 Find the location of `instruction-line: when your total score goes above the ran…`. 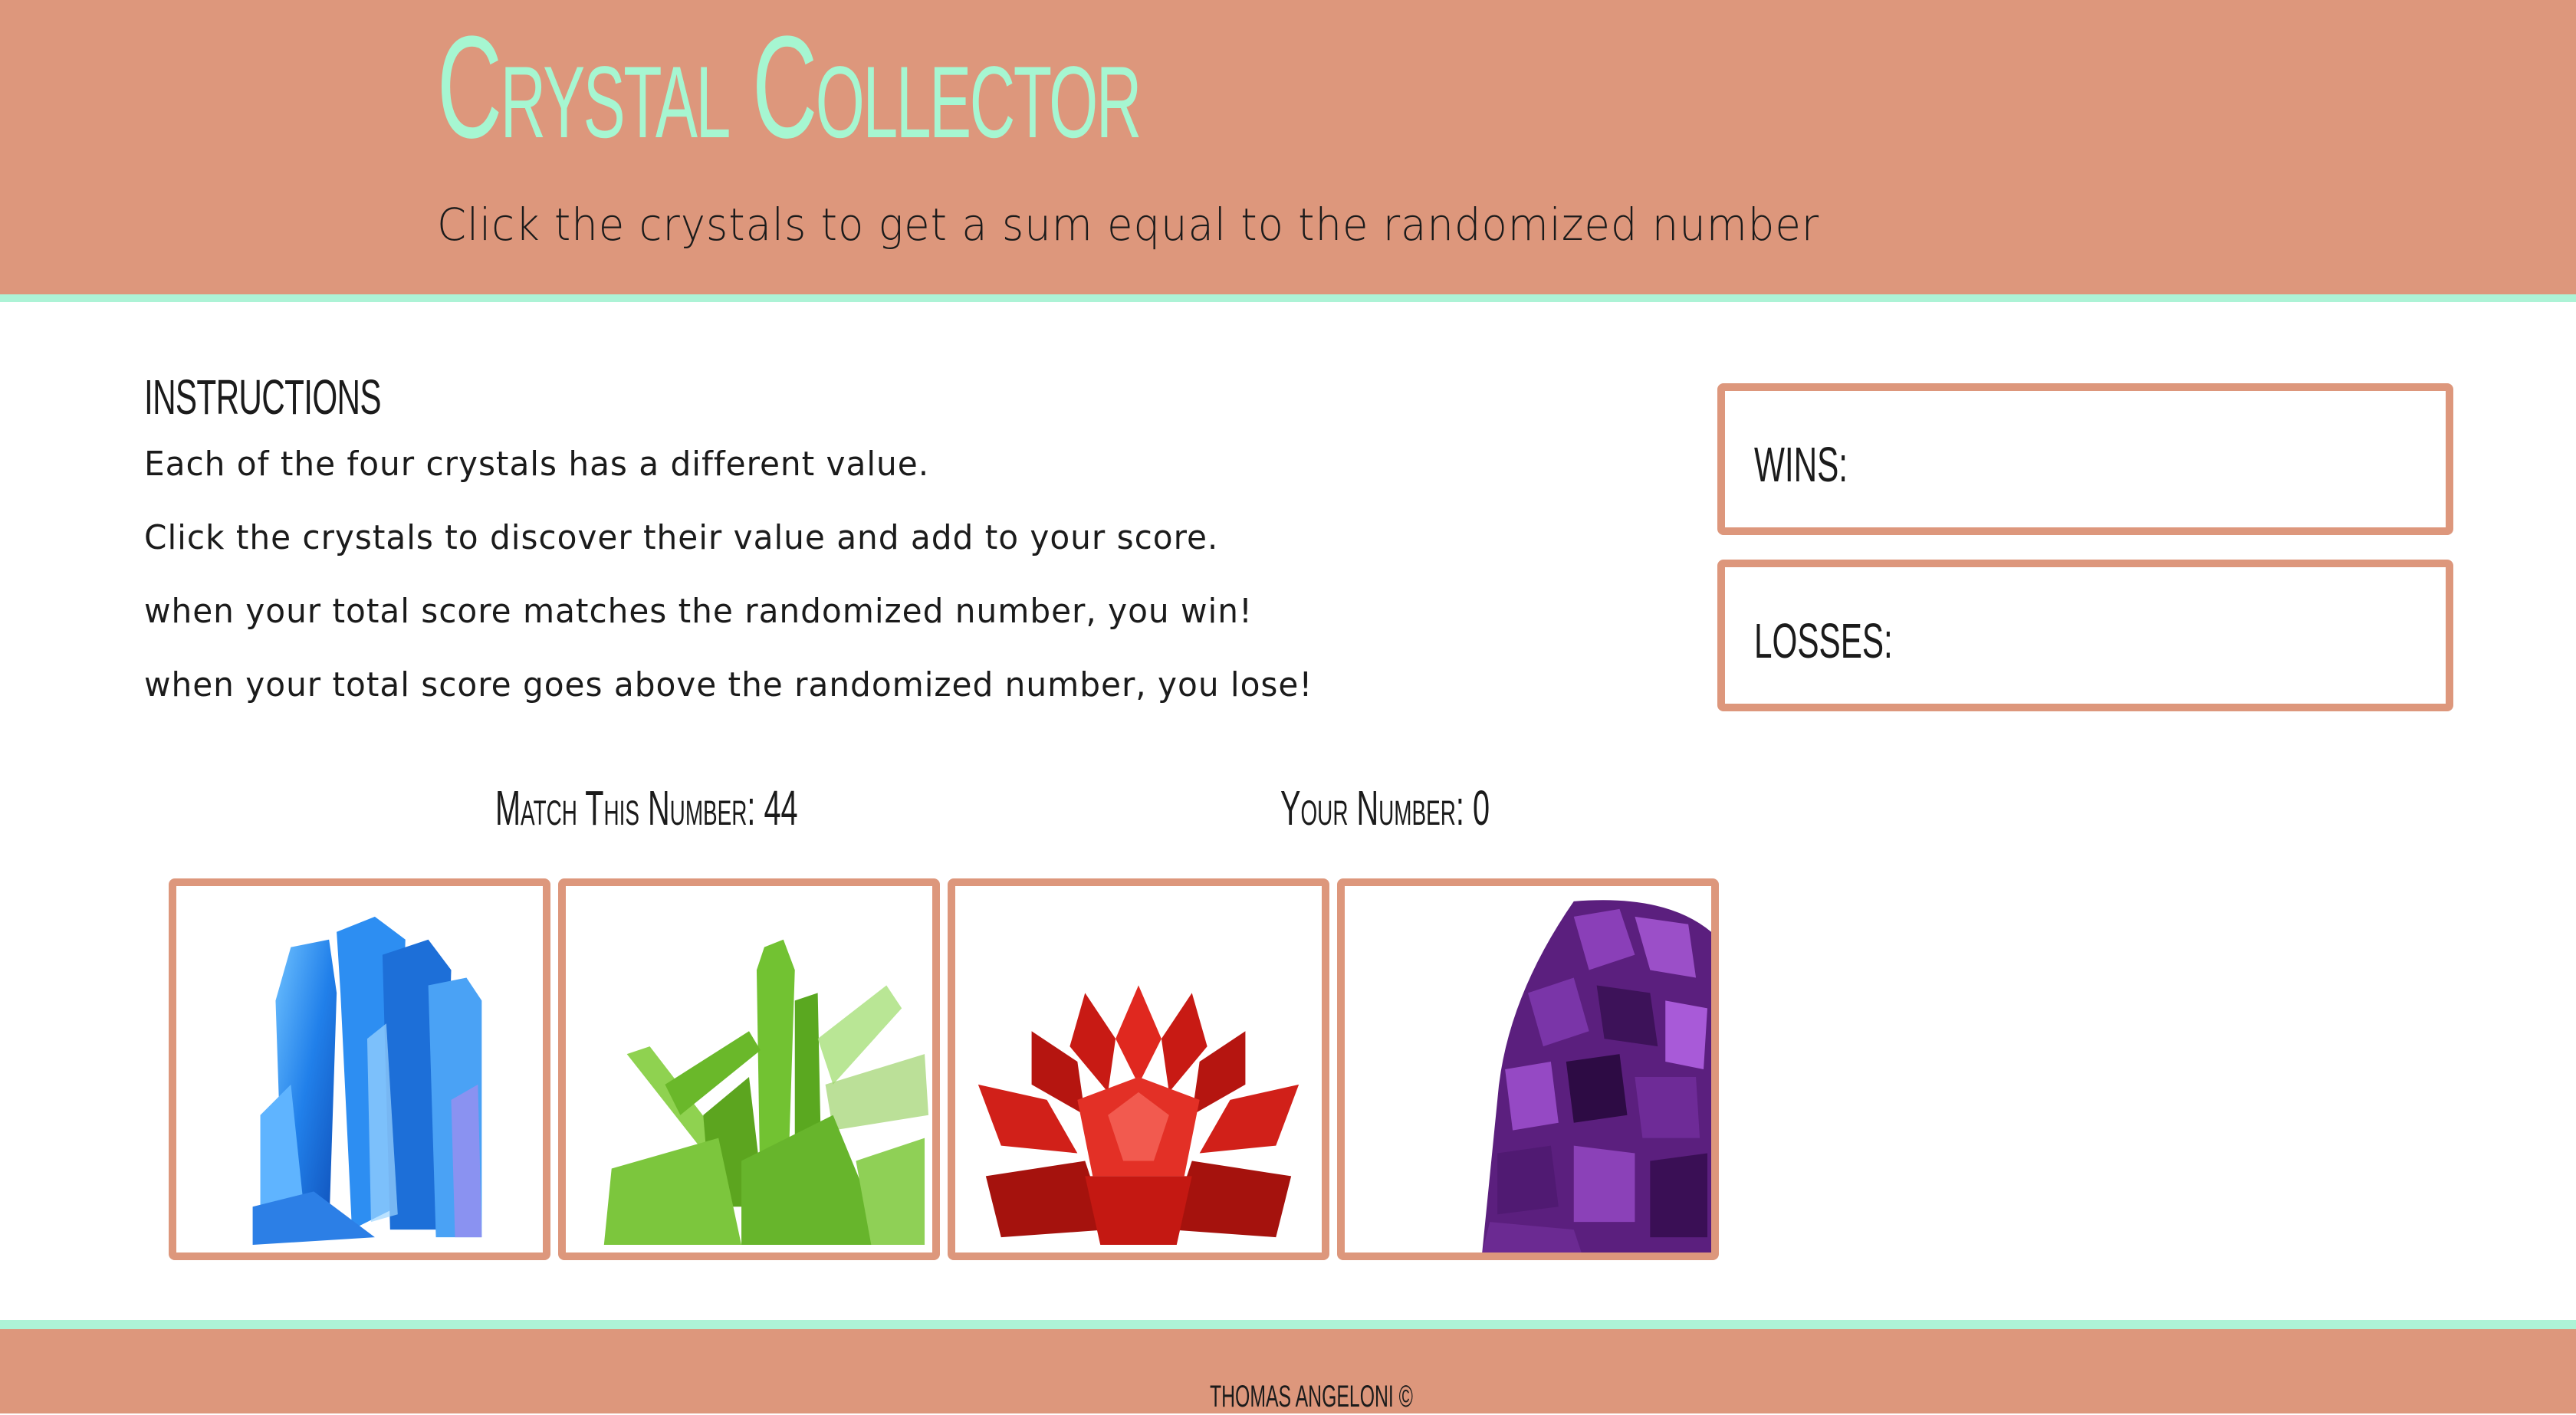

instruction-line: when your total score goes above the ran… is located at coordinates (729, 684).